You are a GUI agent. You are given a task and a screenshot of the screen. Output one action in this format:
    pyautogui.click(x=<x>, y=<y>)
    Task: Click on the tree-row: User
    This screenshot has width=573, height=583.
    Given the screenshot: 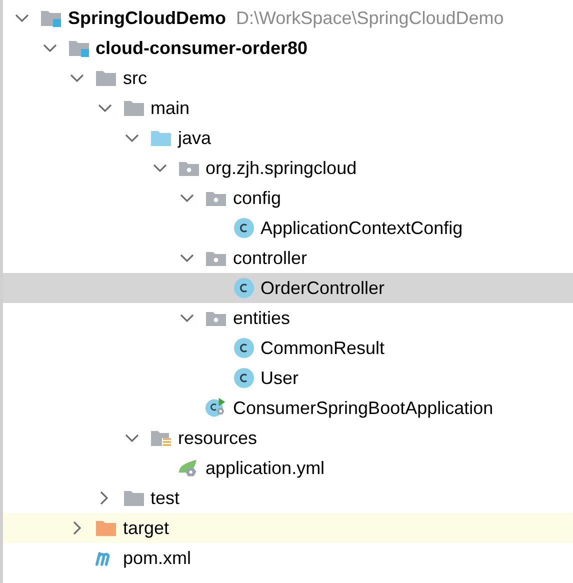 What is the action you would take?
    pyautogui.click(x=288, y=378)
    